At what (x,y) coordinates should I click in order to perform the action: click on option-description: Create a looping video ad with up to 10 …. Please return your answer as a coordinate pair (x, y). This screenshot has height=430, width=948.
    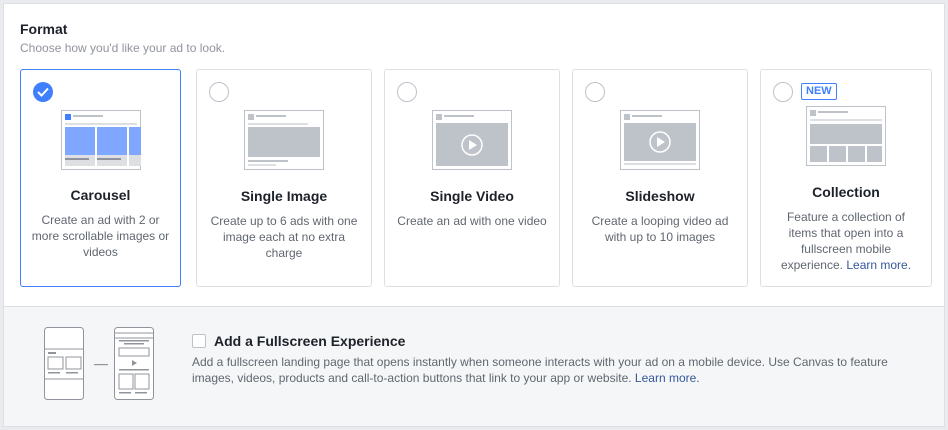
    Looking at the image, I should click on (660, 229).